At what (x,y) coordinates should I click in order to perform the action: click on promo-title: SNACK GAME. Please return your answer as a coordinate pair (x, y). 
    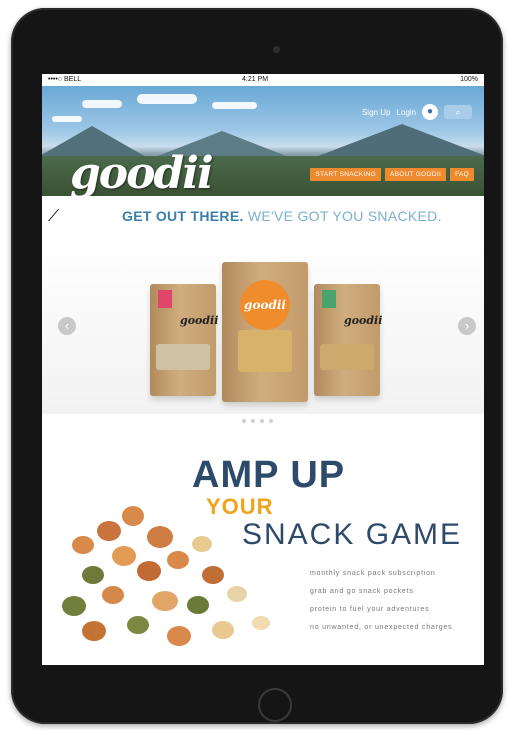
    Looking at the image, I should click on (352, 534).